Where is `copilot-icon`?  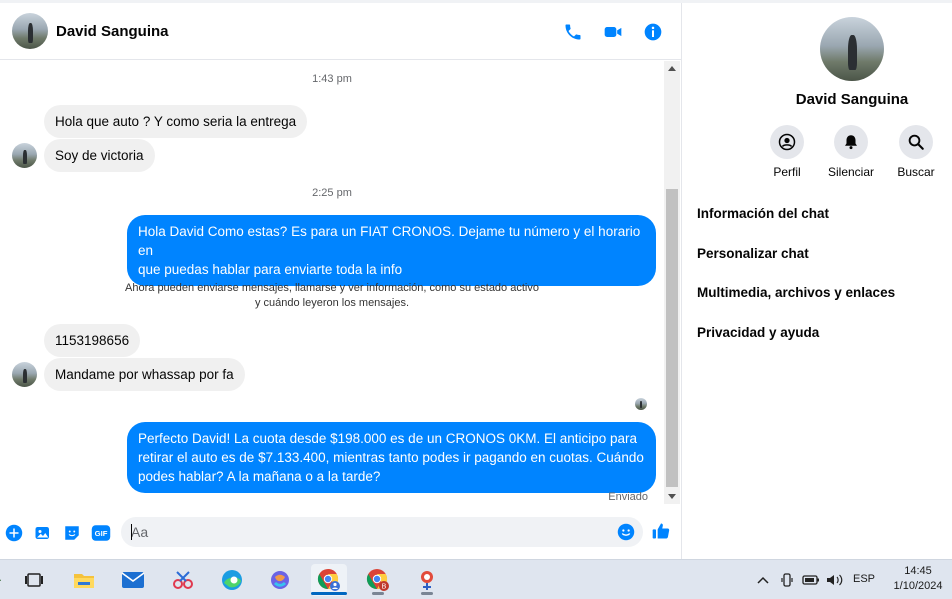 copilot-icon is located at coordinates (280, 580).